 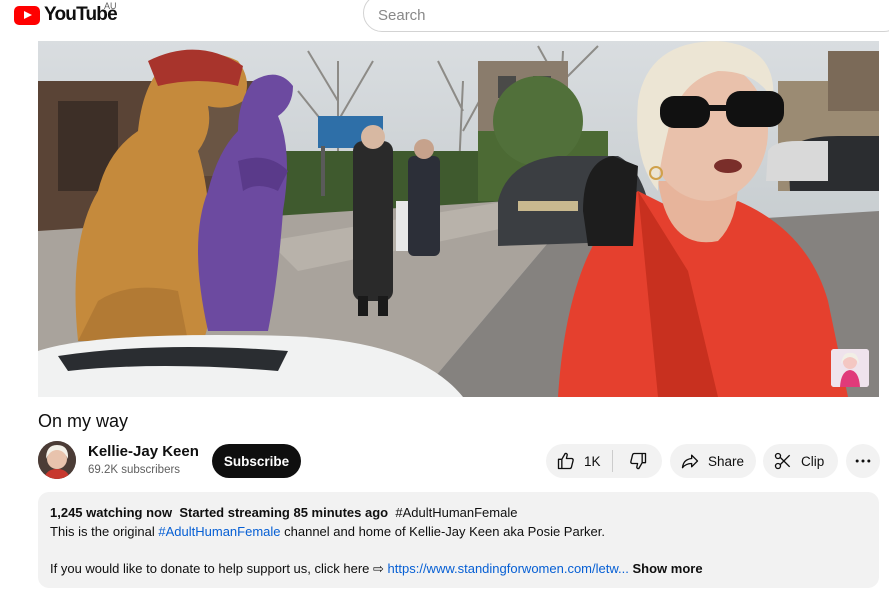 I want to click on line1-prefix: This is the original, so click(x=104, y=531).